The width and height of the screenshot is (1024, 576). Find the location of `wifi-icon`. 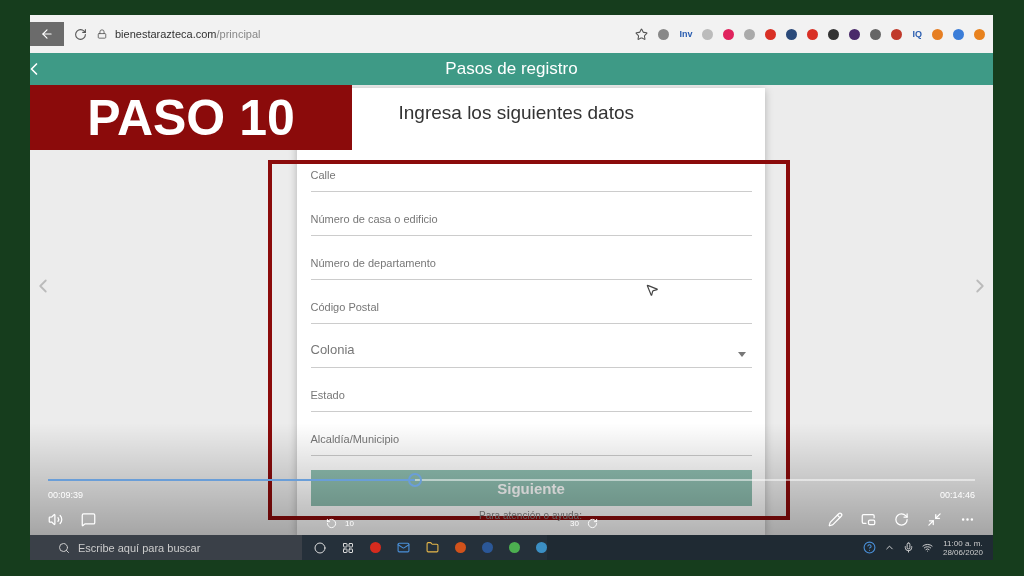

wifi-icon is located at coordinates (927, 547).